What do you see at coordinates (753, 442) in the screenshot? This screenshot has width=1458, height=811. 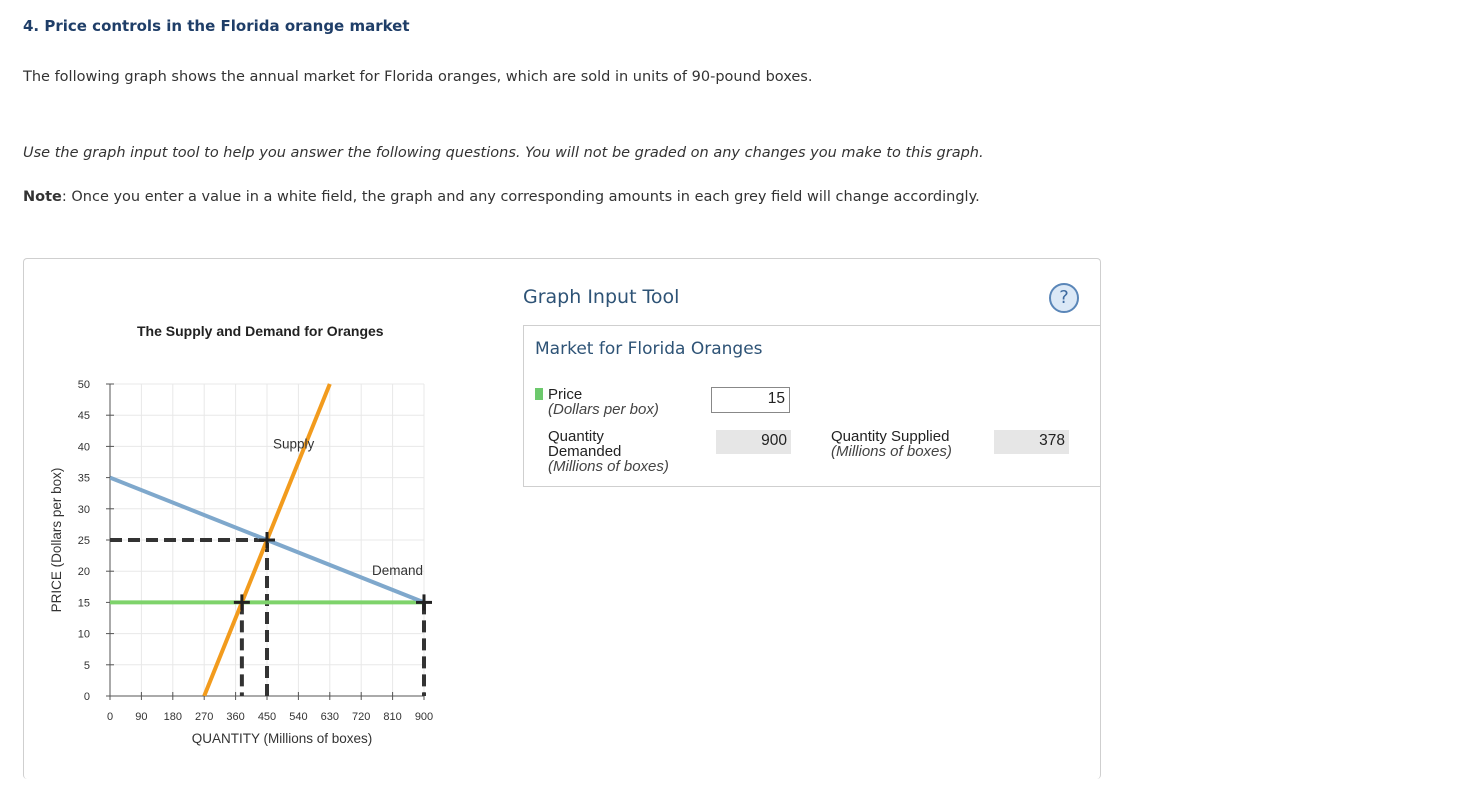 I see `quantity-demanded-field: 900` at bounding box center [753, 442].